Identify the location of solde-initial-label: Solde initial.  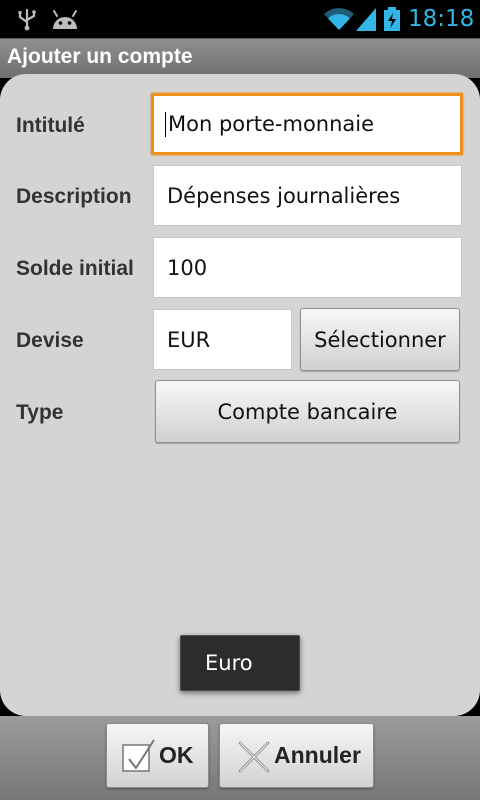
(75, 268).